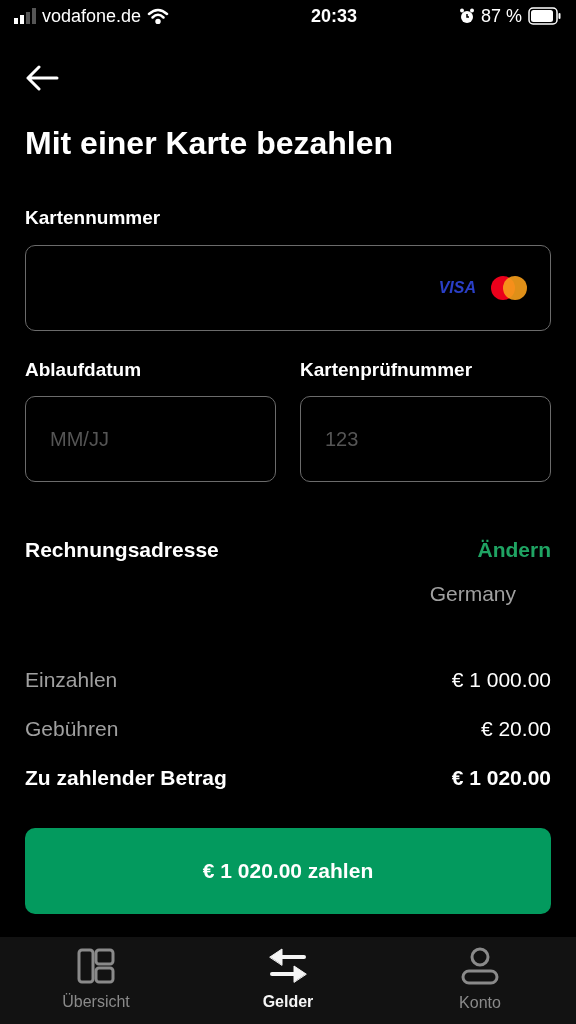  I want to click on text-field: 123, so click(425, 439).